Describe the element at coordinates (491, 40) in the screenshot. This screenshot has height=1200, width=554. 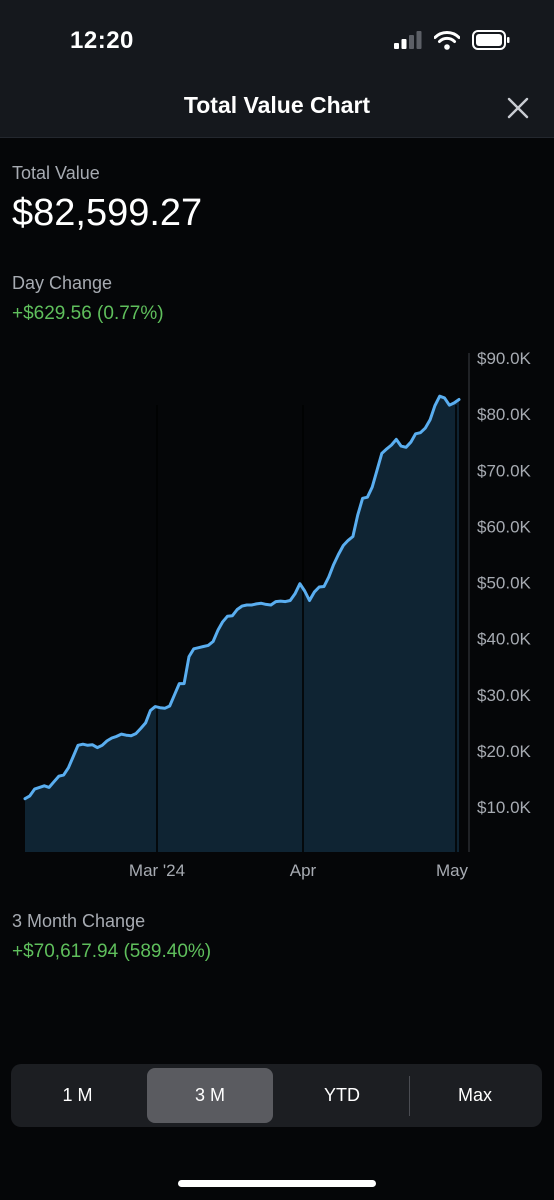
I see `battery-icon` at that location.